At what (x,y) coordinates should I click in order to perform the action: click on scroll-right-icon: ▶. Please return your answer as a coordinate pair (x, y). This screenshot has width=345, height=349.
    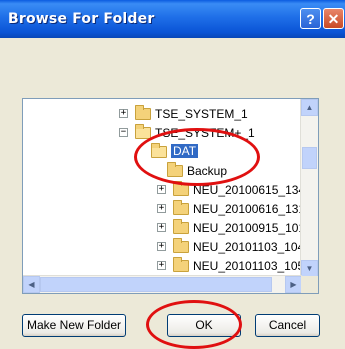
    Looking at the image, I should click on (293, 284).